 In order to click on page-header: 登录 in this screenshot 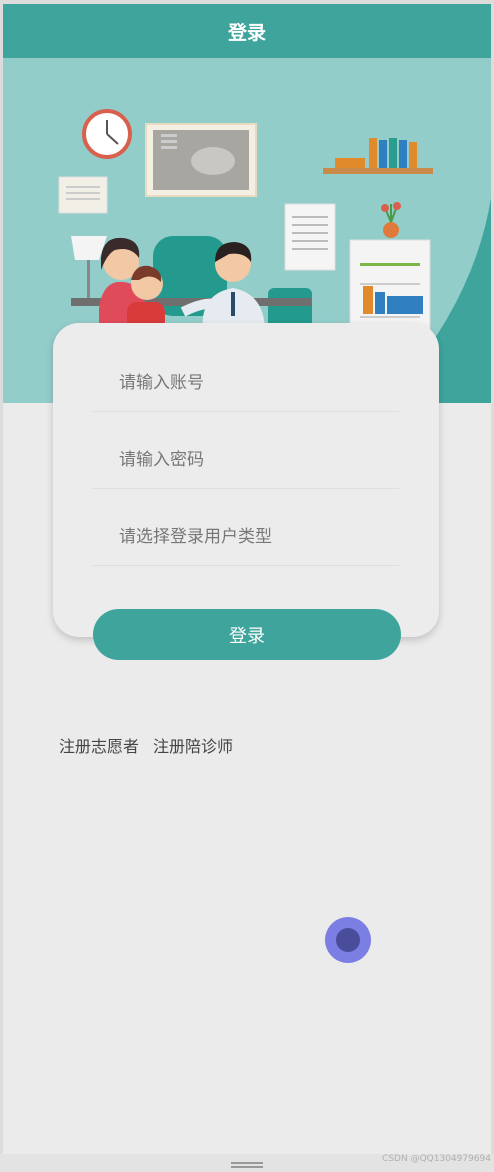, I will do `click(247, 31)`.